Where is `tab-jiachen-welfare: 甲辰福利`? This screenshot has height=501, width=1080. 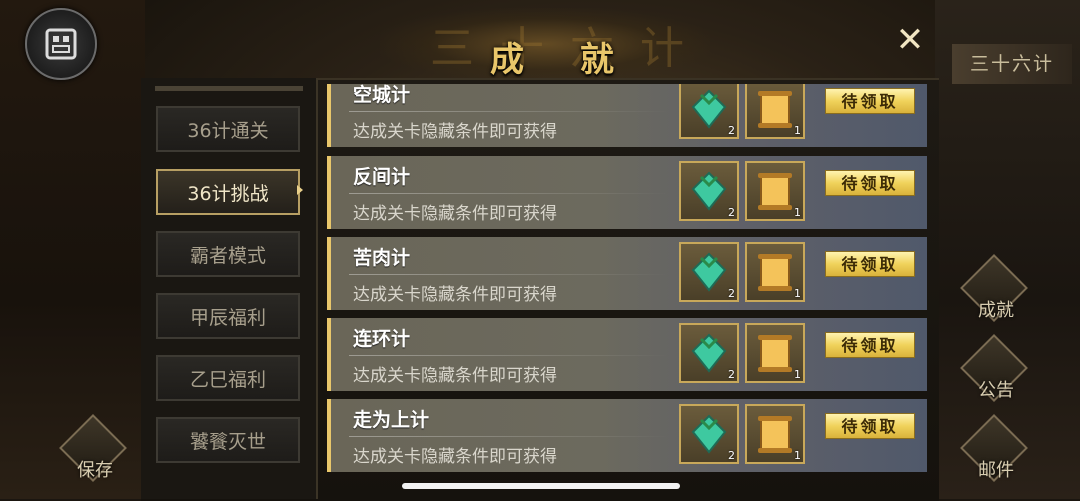
tab-jiachen-welfare: 甲辰福利 is located at coordinates (228, 316).